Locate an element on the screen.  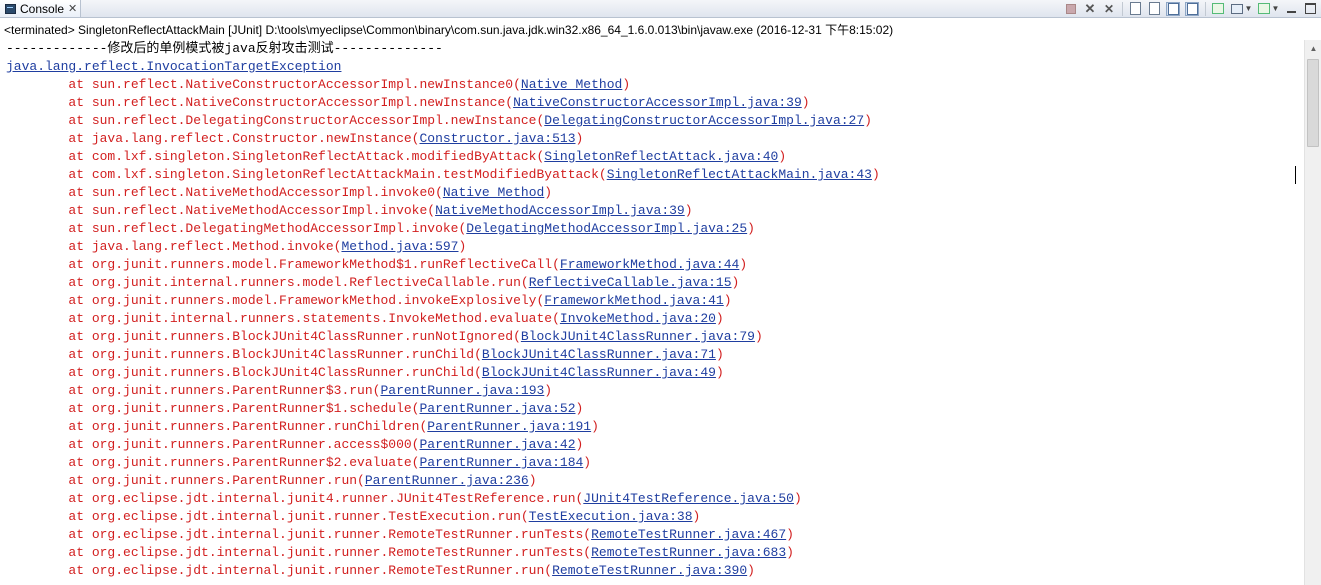
source-link: BlockJUnit4ClassRunner.java:49 is located at coordinates (599, 372).